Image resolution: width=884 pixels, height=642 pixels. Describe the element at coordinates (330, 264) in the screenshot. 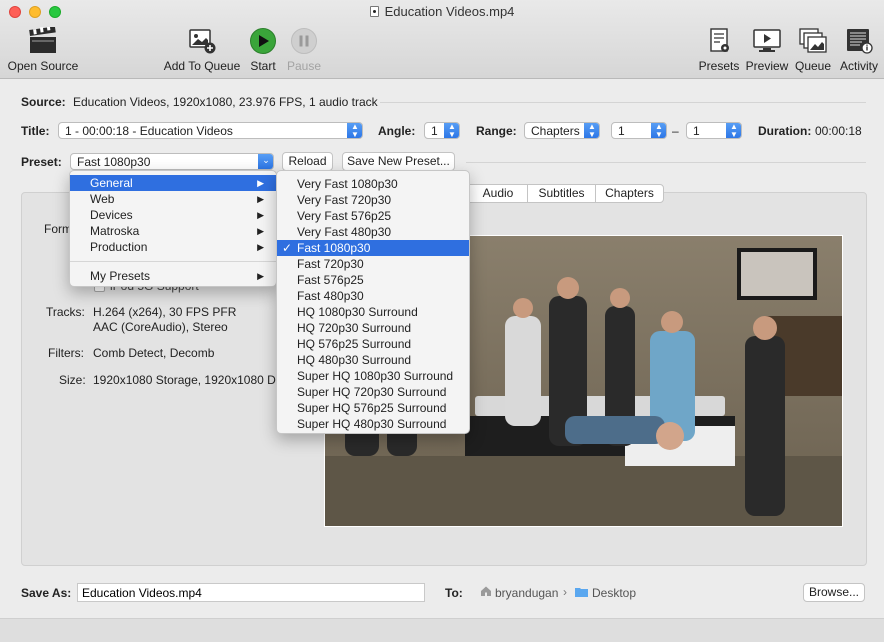

I see `preset-menu-item-label: Fast 720p30` at that location.